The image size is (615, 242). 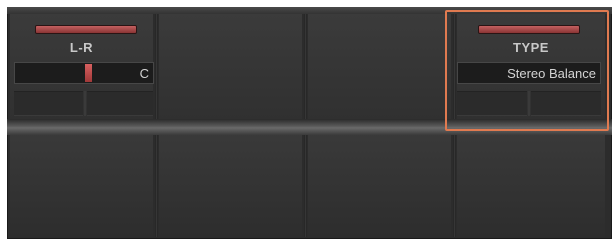 I want to click on channel-strip-2-upper, so click(x=230, y=68).